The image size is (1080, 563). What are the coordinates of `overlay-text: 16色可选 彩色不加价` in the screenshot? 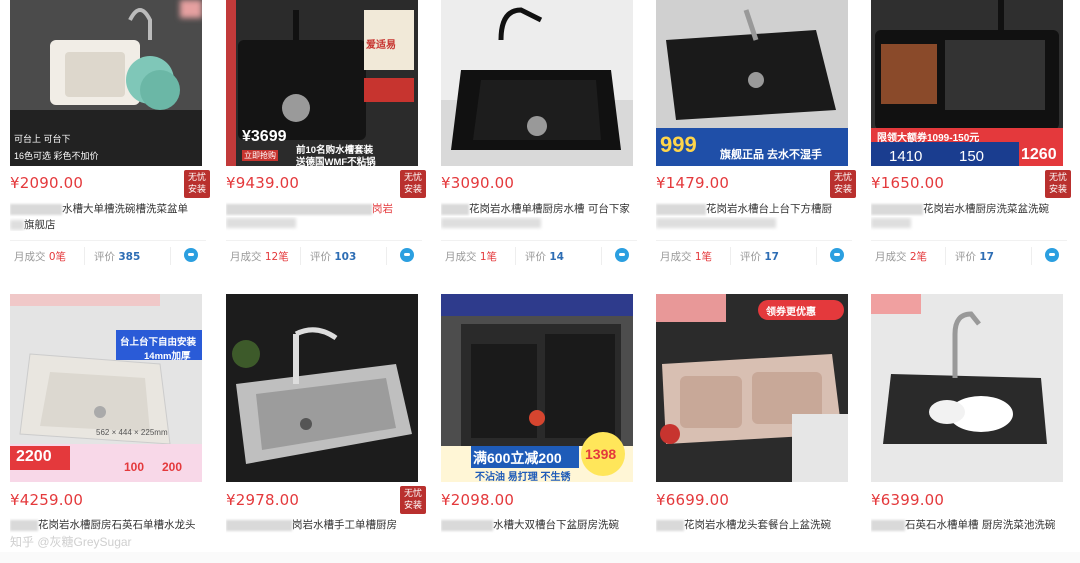 It's located at (56, 156).